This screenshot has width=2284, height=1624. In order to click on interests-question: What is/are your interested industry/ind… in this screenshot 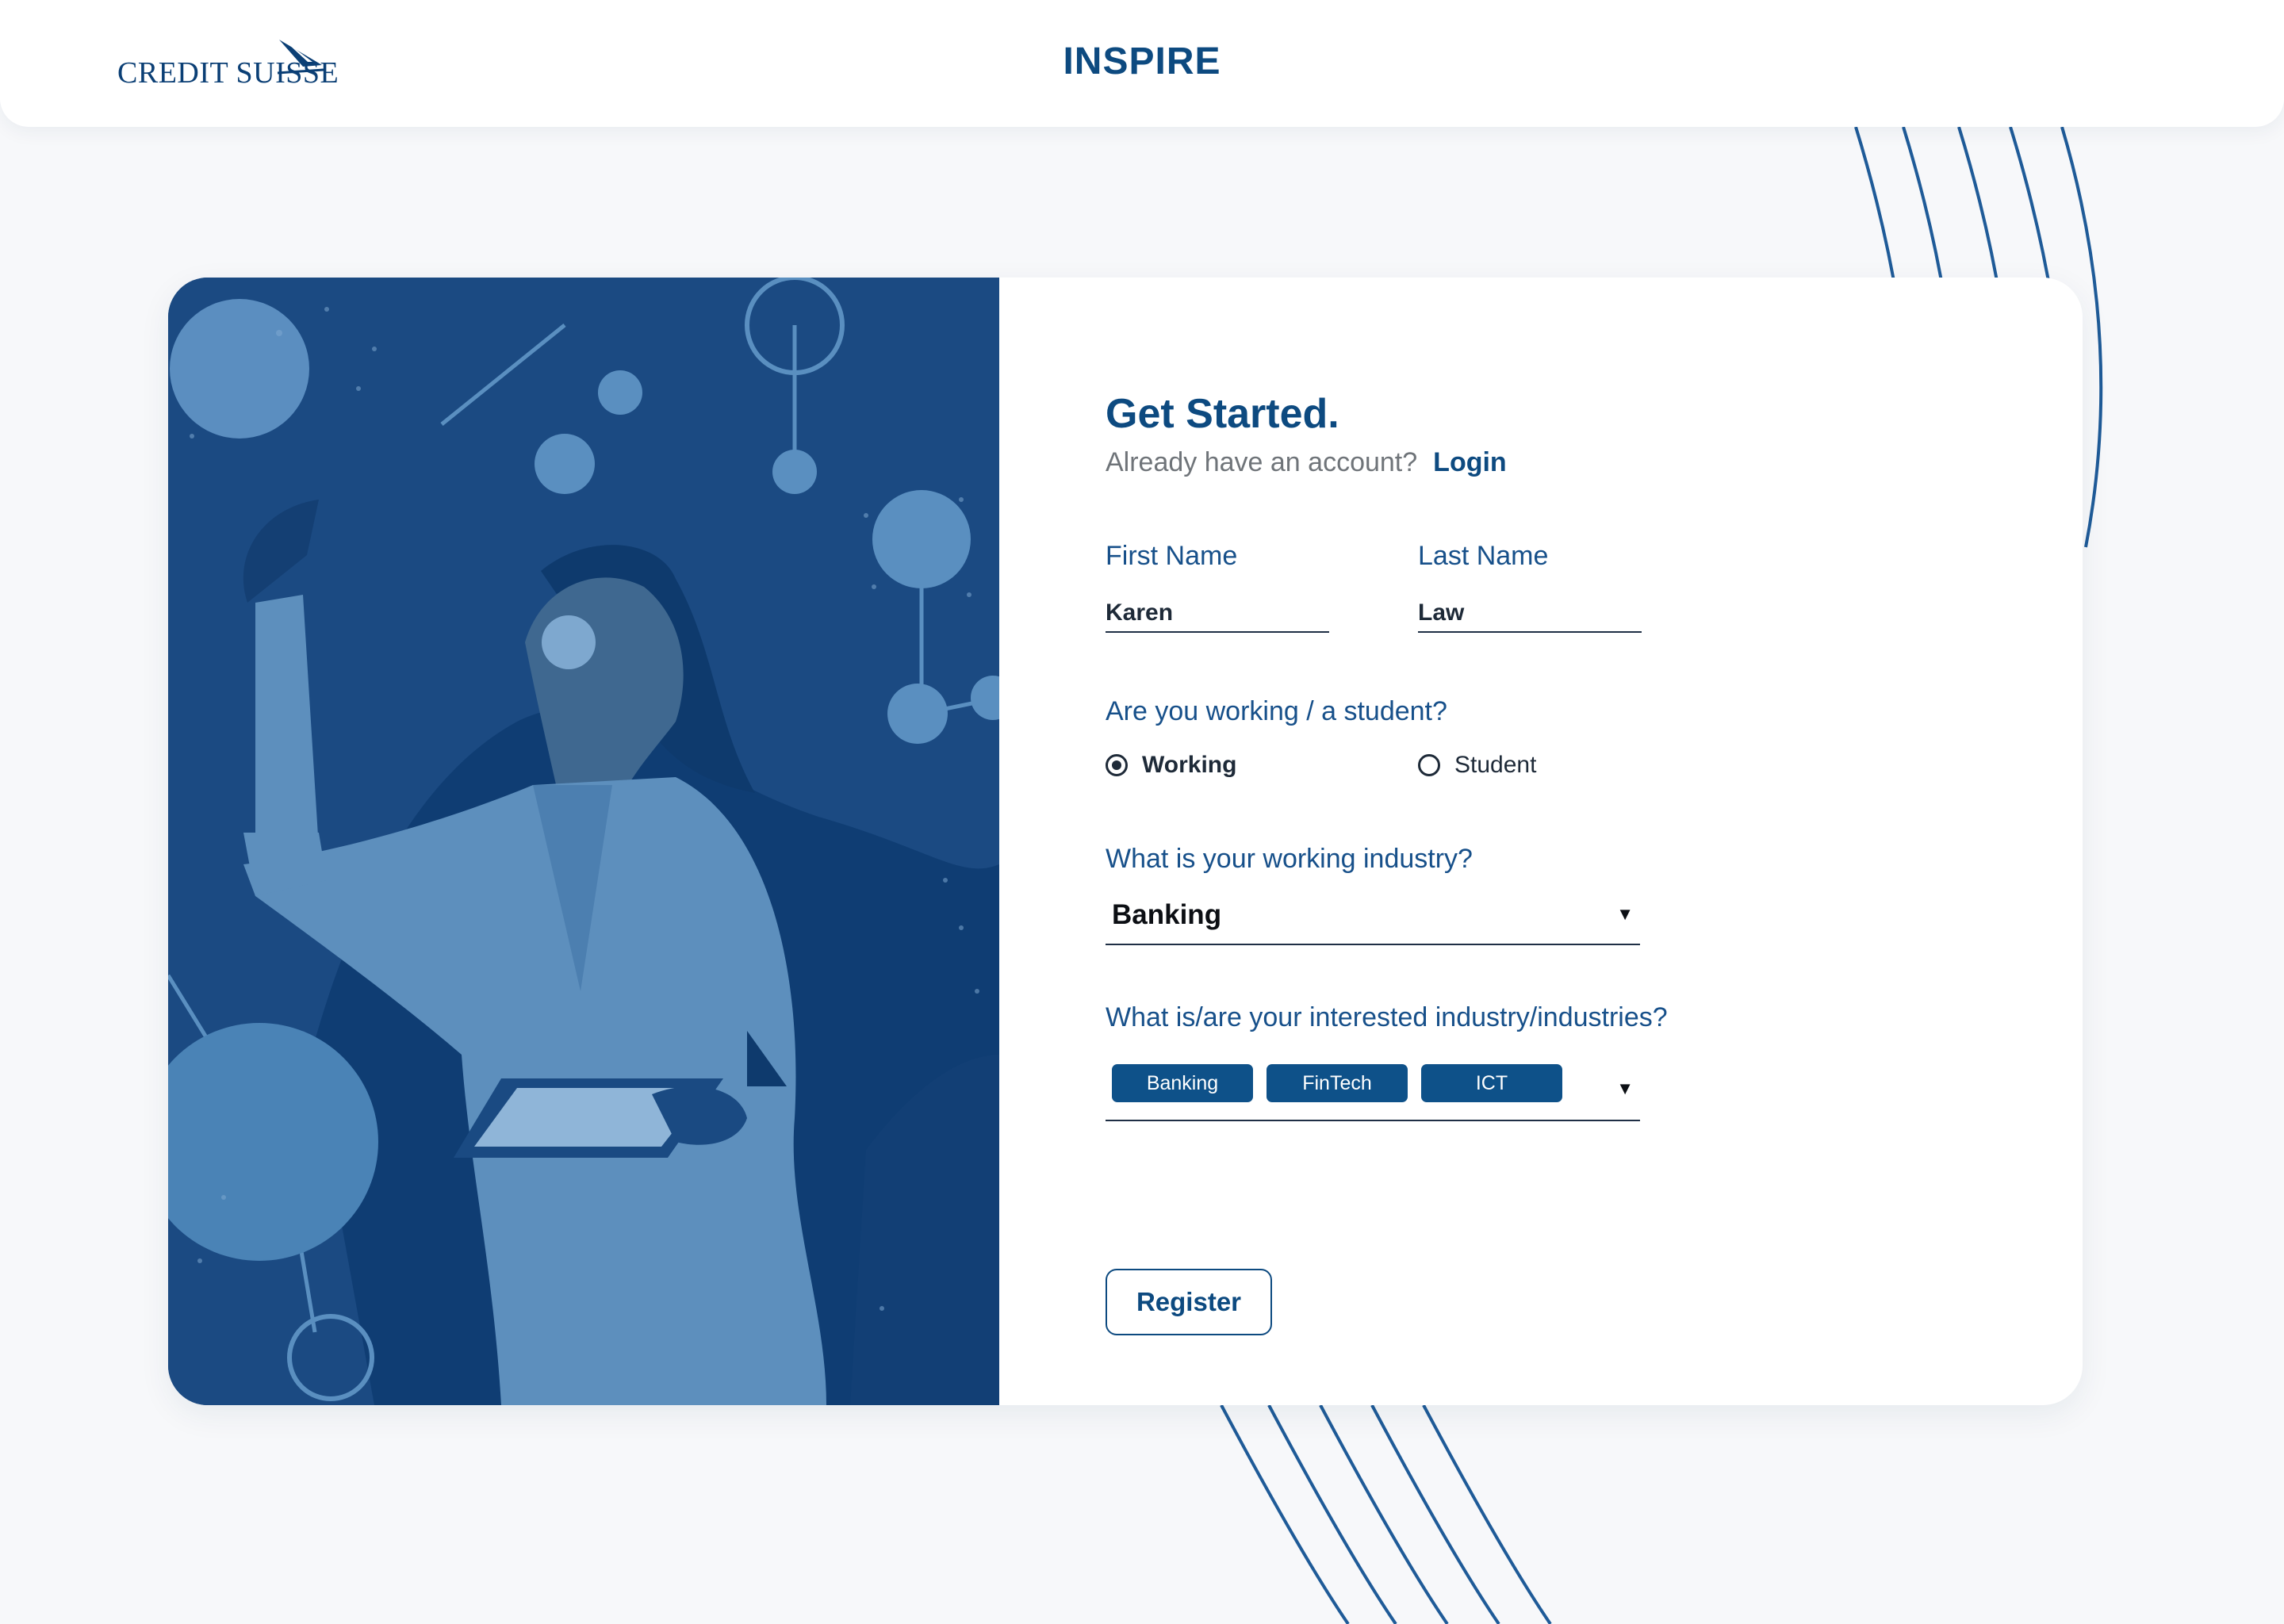, I will do `click(1387, 1017)`.